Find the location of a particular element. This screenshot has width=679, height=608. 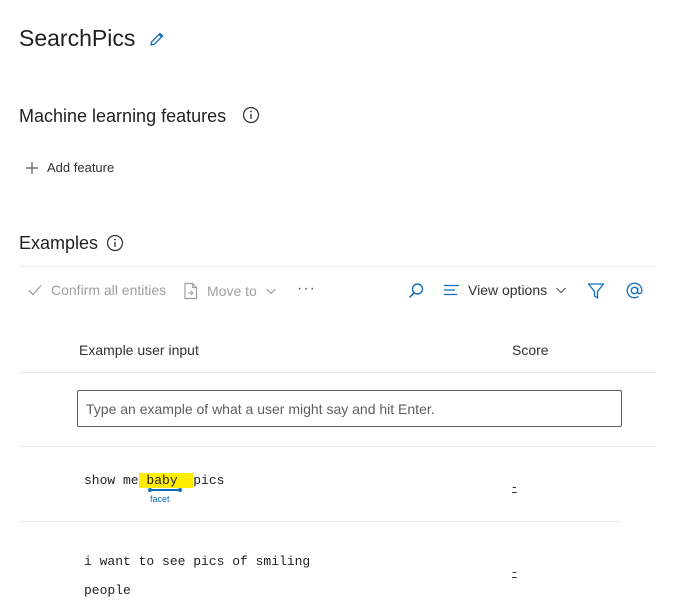

confirm-all-entities-label: Confirm all entities is located at coordinates (109, 290).